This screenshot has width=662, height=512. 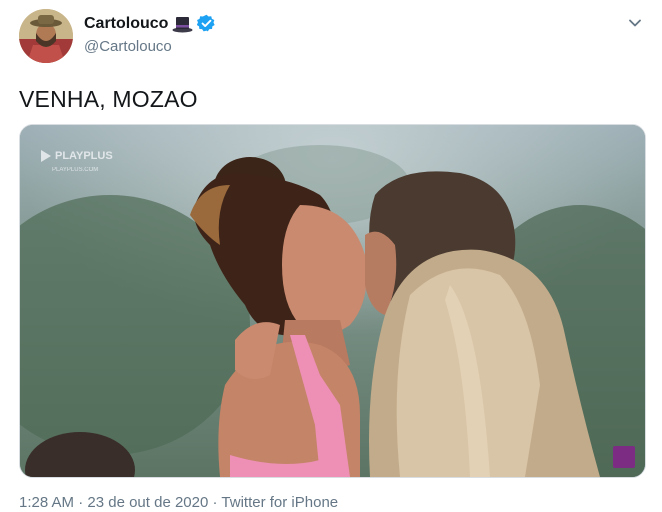 I want to click on user-handle: @Cartolouco, so click(x=128, y=46).